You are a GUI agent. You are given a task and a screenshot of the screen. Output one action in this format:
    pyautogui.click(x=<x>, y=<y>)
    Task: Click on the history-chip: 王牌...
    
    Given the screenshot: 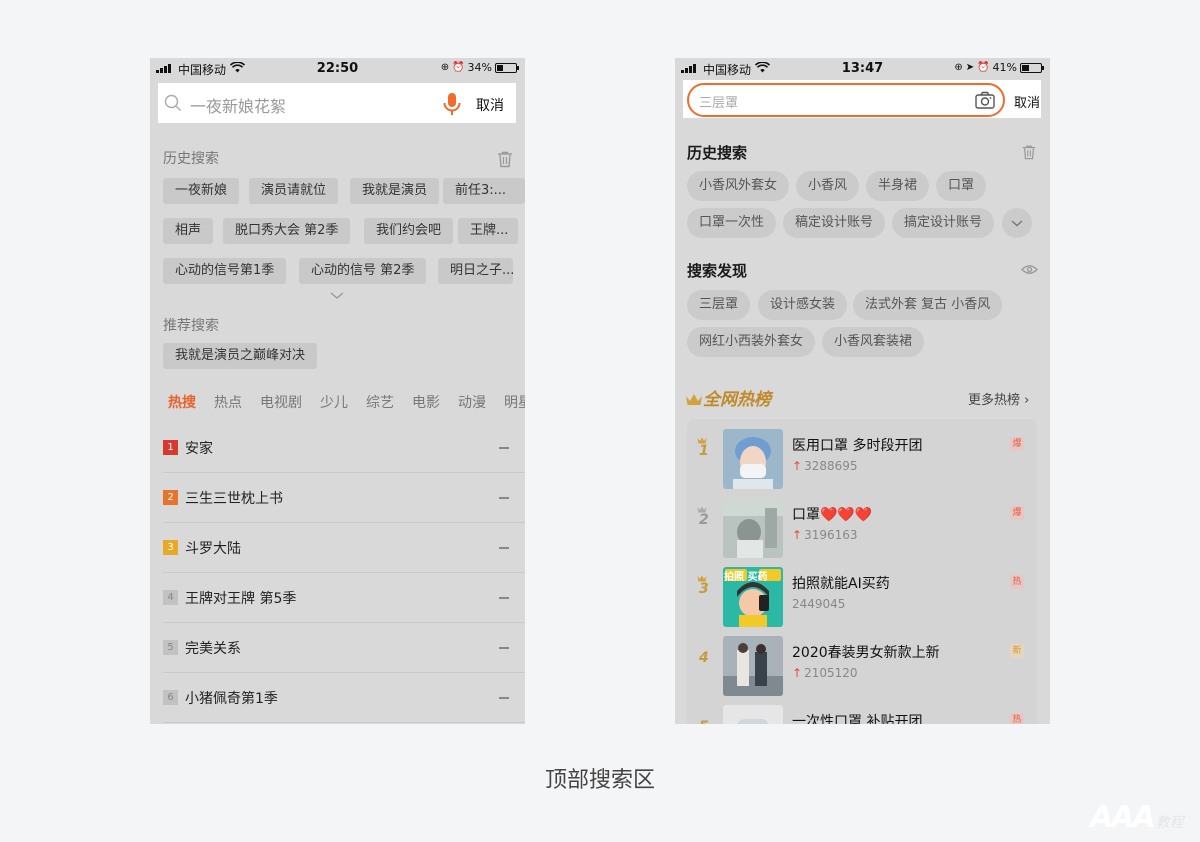 What is the action you would take?
    pyautogui.click(x=488, y=231)
    